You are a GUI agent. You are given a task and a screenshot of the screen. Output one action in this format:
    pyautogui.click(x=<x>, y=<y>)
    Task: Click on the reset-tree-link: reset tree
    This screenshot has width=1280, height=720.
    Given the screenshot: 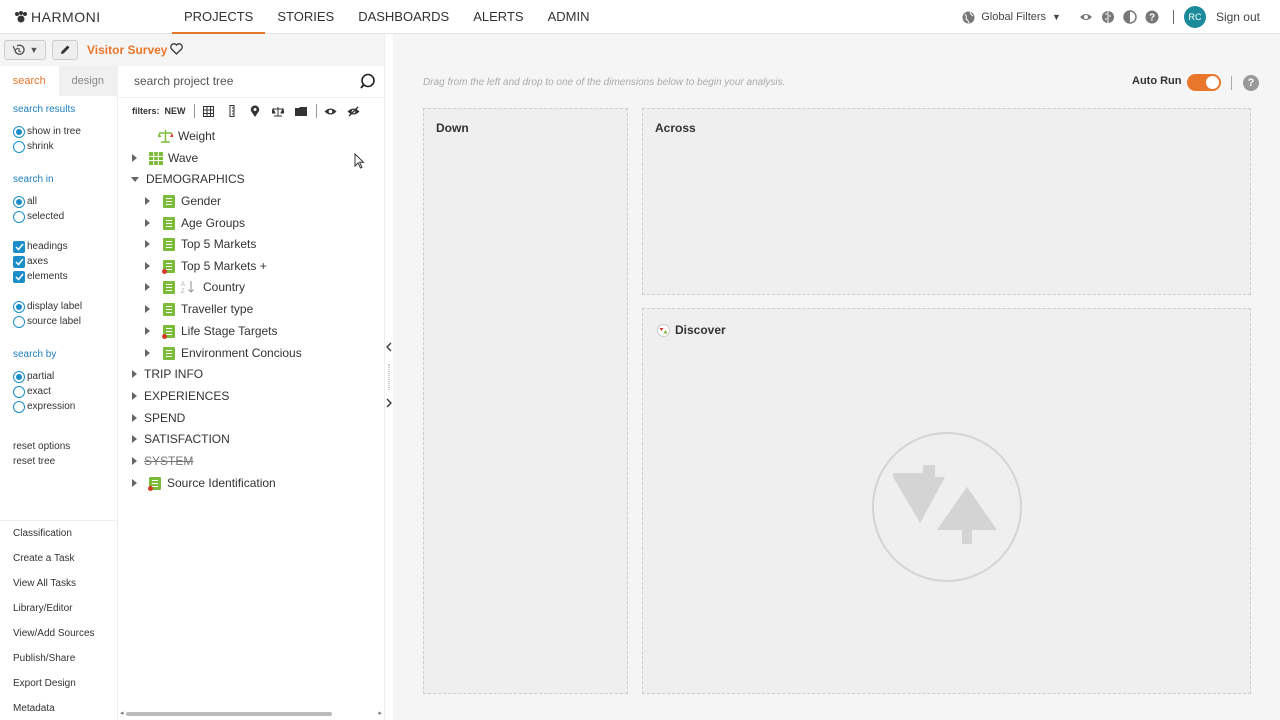 What is the action you would take?
    pyautogui.click(x=65, y=461)
    